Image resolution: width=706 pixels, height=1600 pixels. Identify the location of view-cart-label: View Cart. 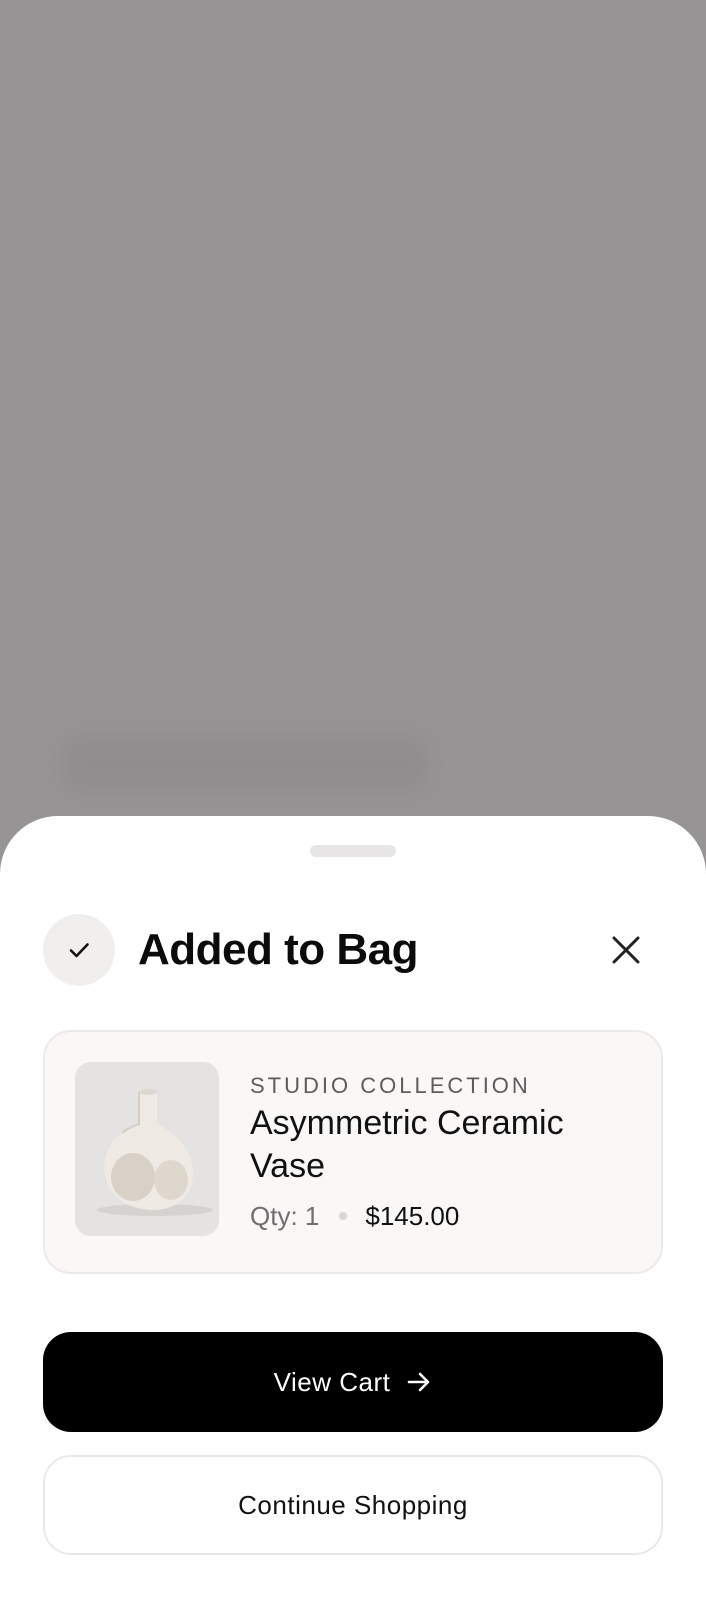
(332, 1381).